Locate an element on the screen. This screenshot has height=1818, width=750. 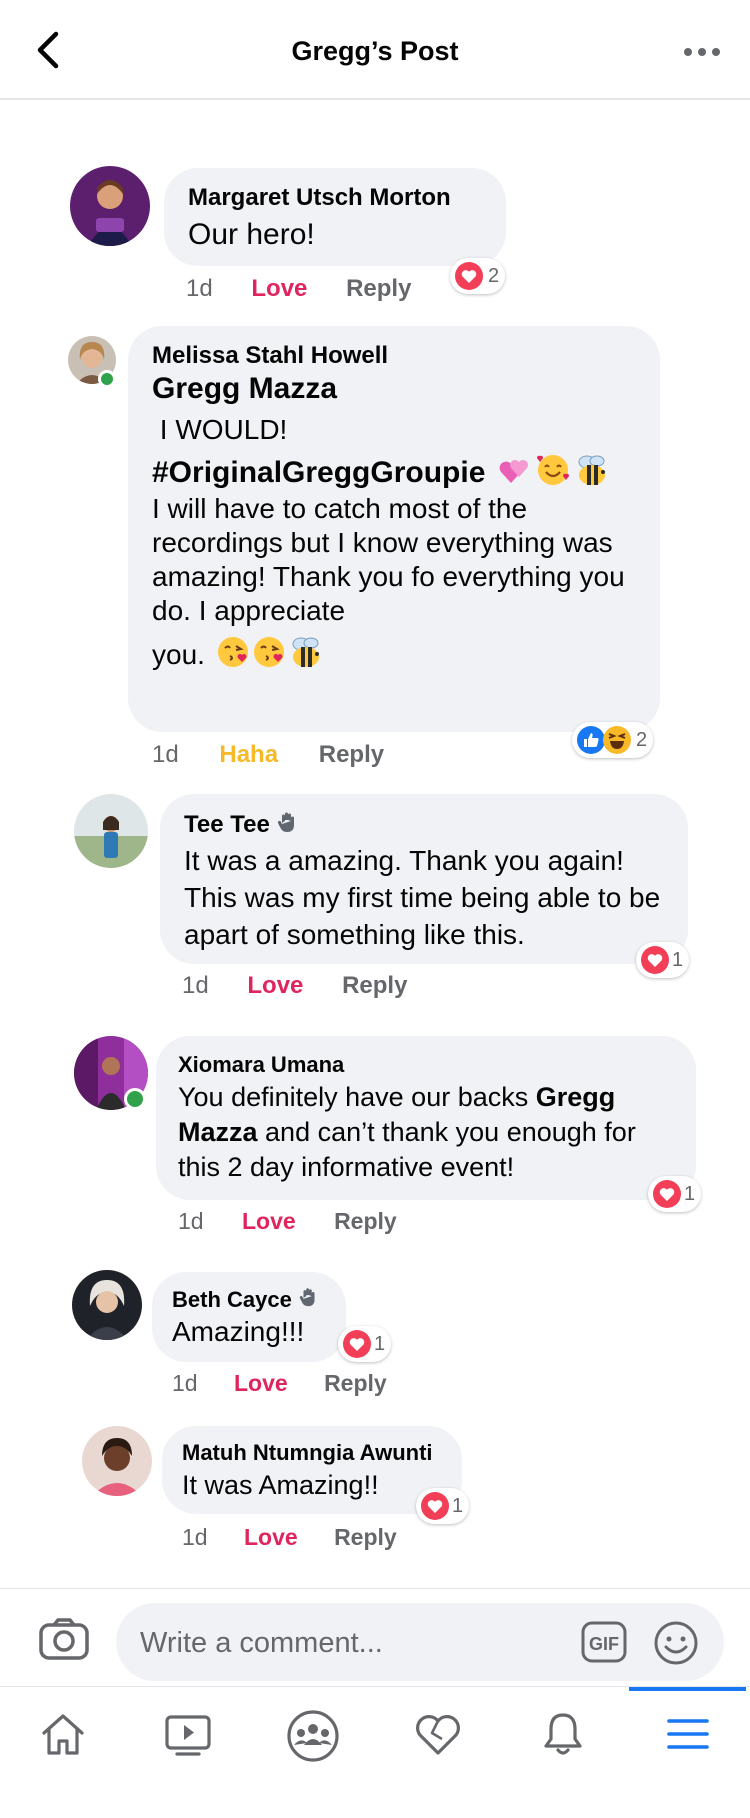
comment-author: Xiomara Umana is located at coordinates (261, 1065).